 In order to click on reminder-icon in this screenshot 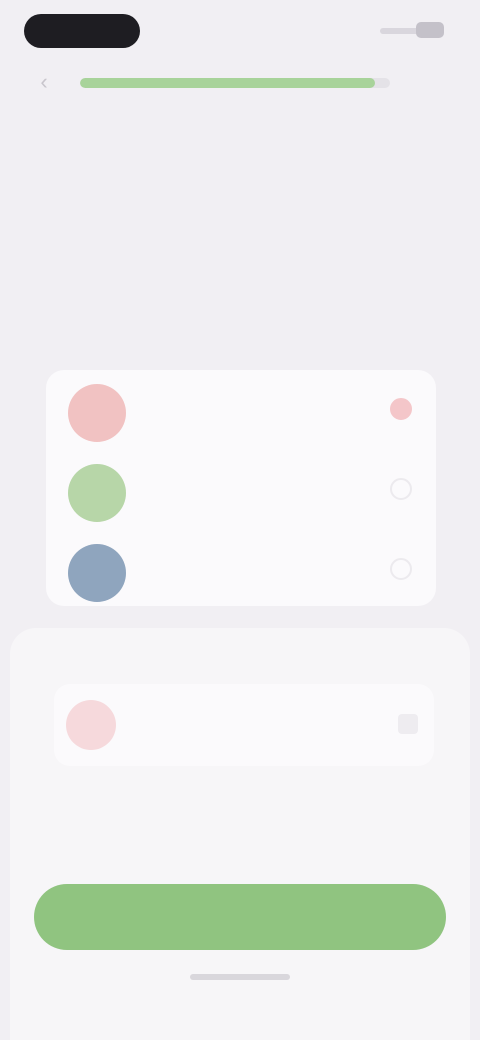, I will do `click(91, 725)`.